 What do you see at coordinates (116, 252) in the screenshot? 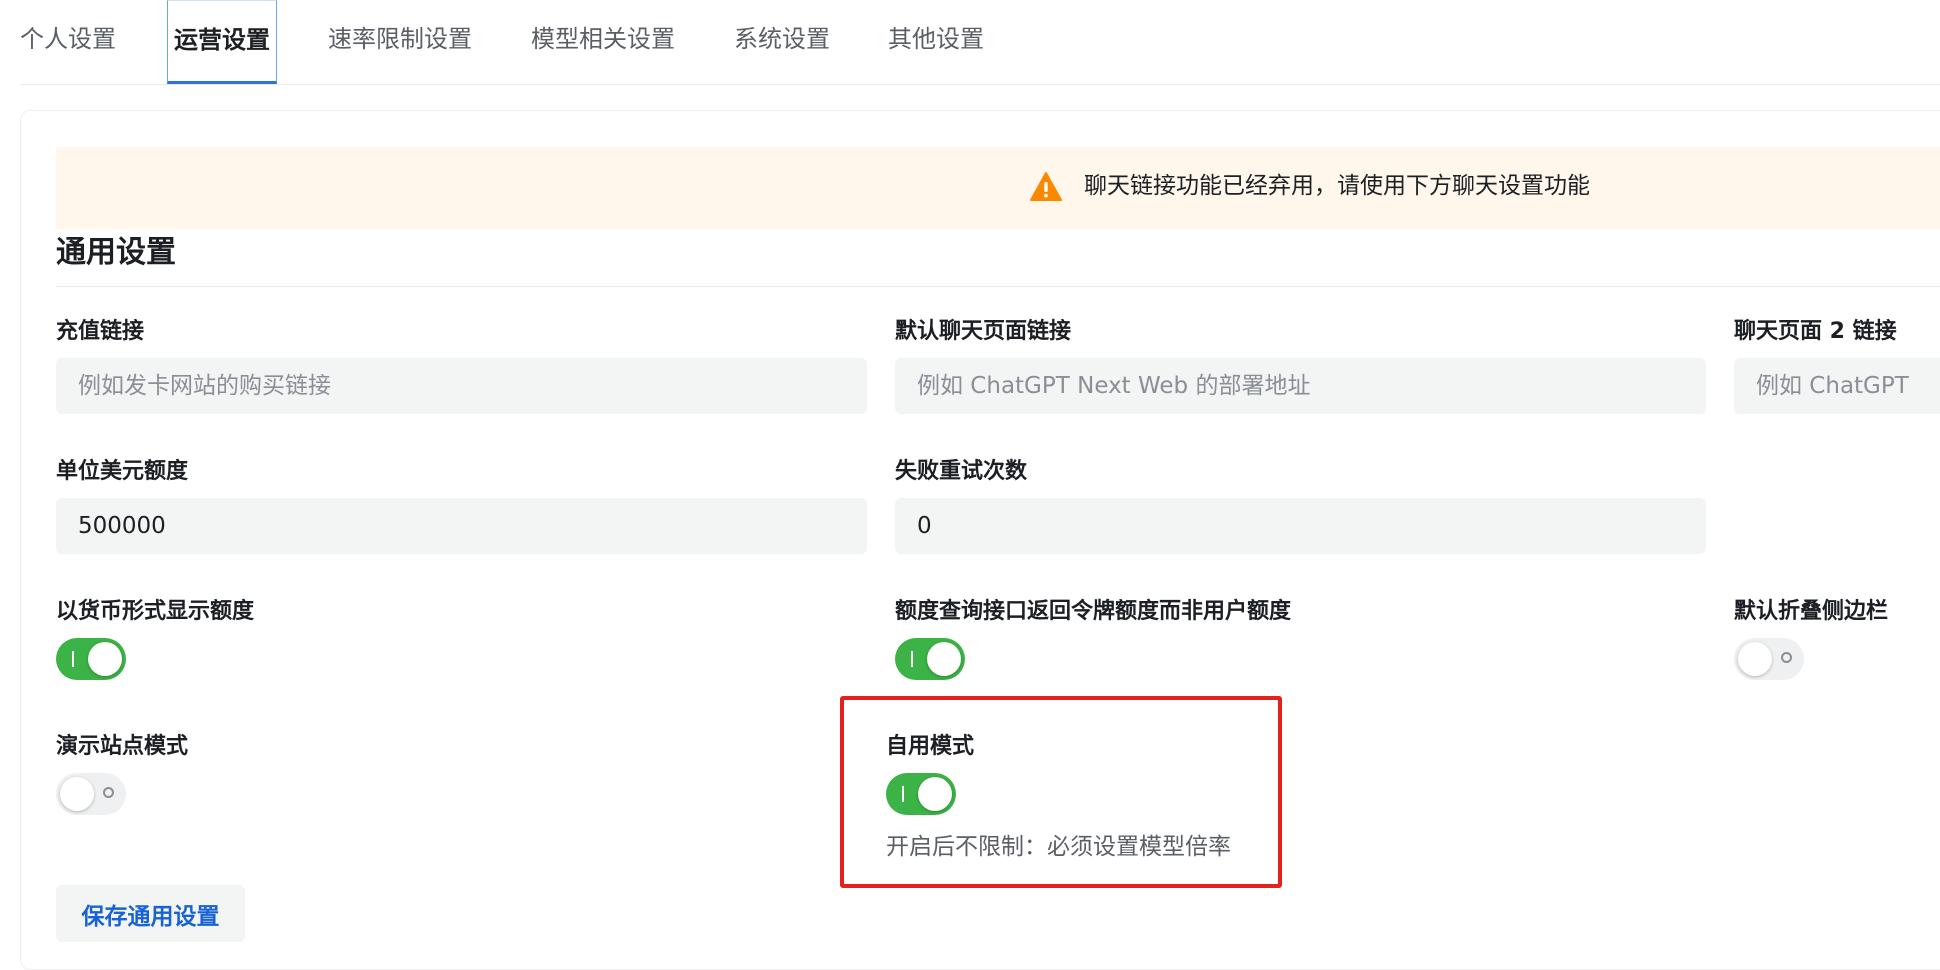
I see `section-title: 通用设置` at bounding box center [116, 252].